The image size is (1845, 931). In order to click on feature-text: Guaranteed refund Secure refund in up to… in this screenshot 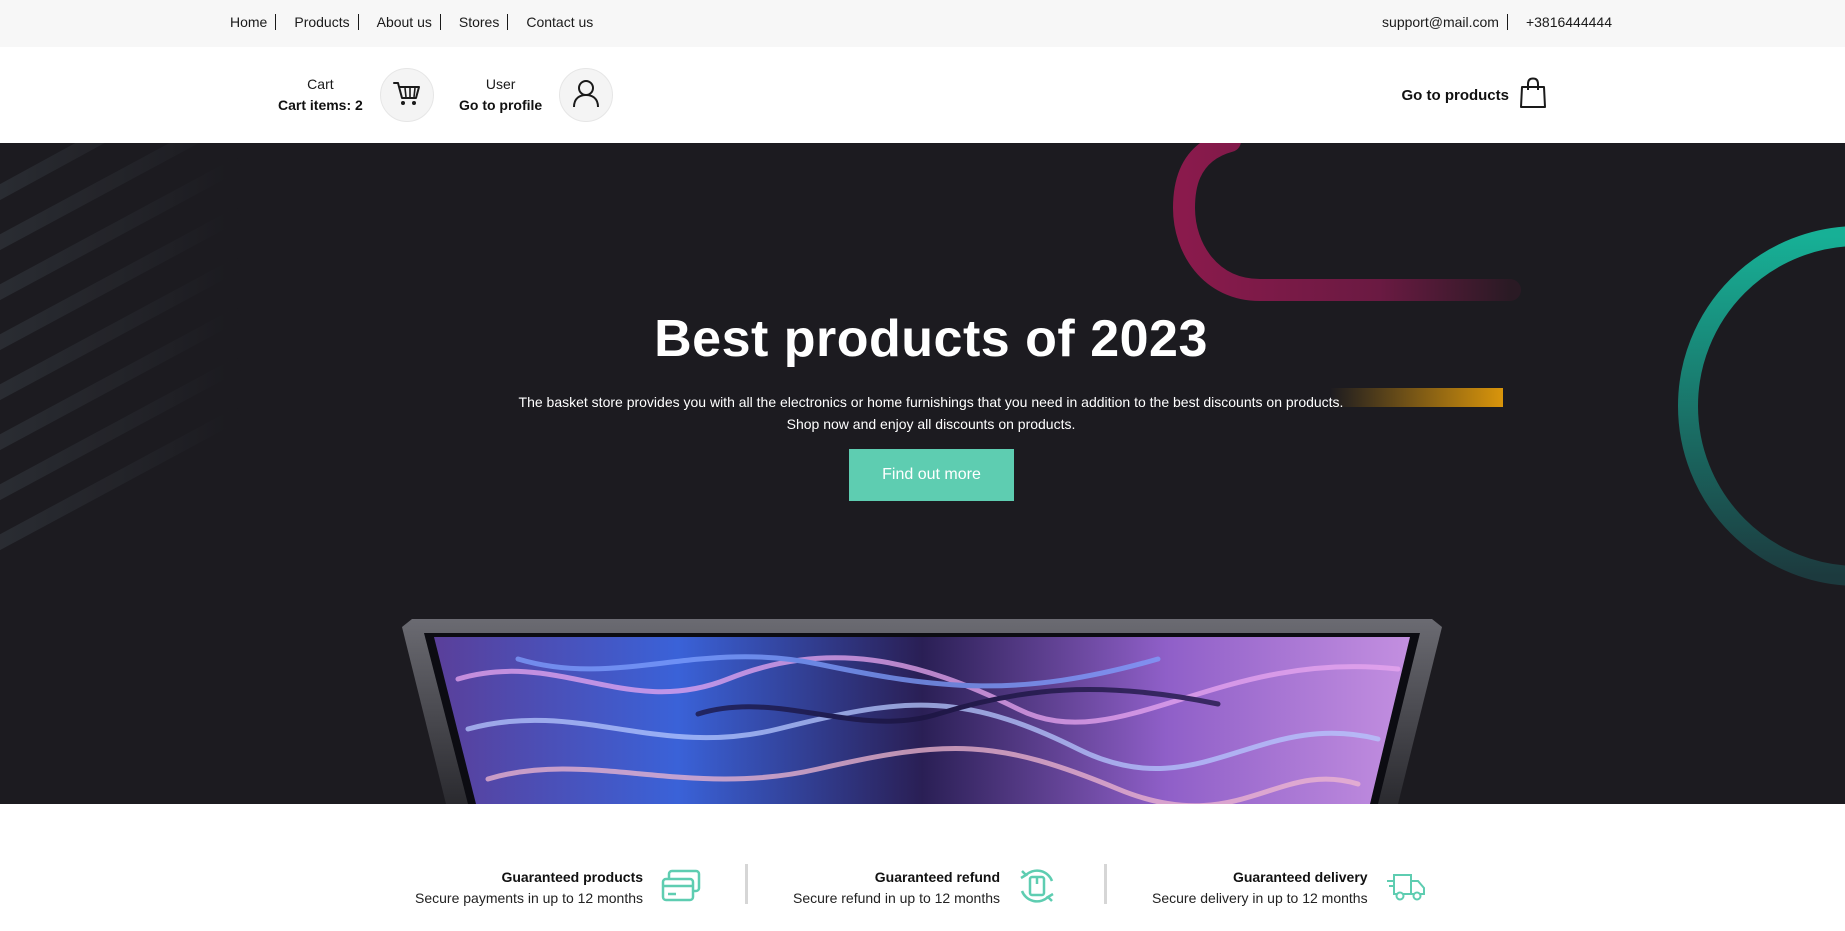, I will do `click(896, 888)`.